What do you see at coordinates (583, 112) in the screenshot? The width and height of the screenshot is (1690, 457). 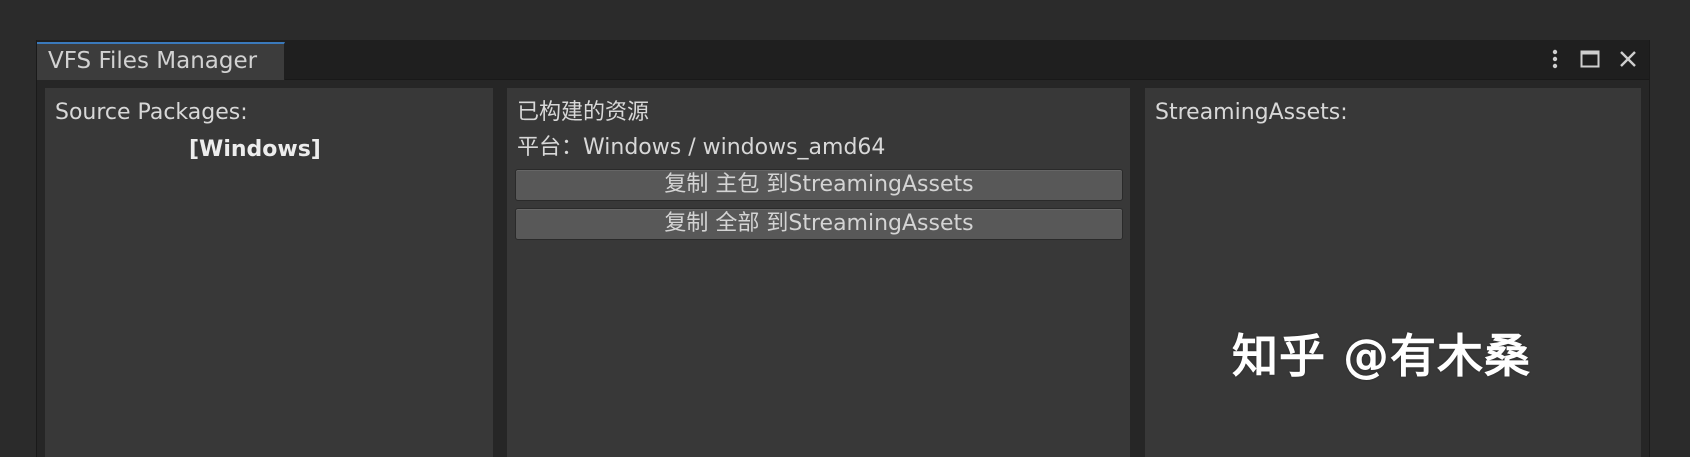 I see `built-assets-title: 已构建的资源` at bounding box center [583, 112].